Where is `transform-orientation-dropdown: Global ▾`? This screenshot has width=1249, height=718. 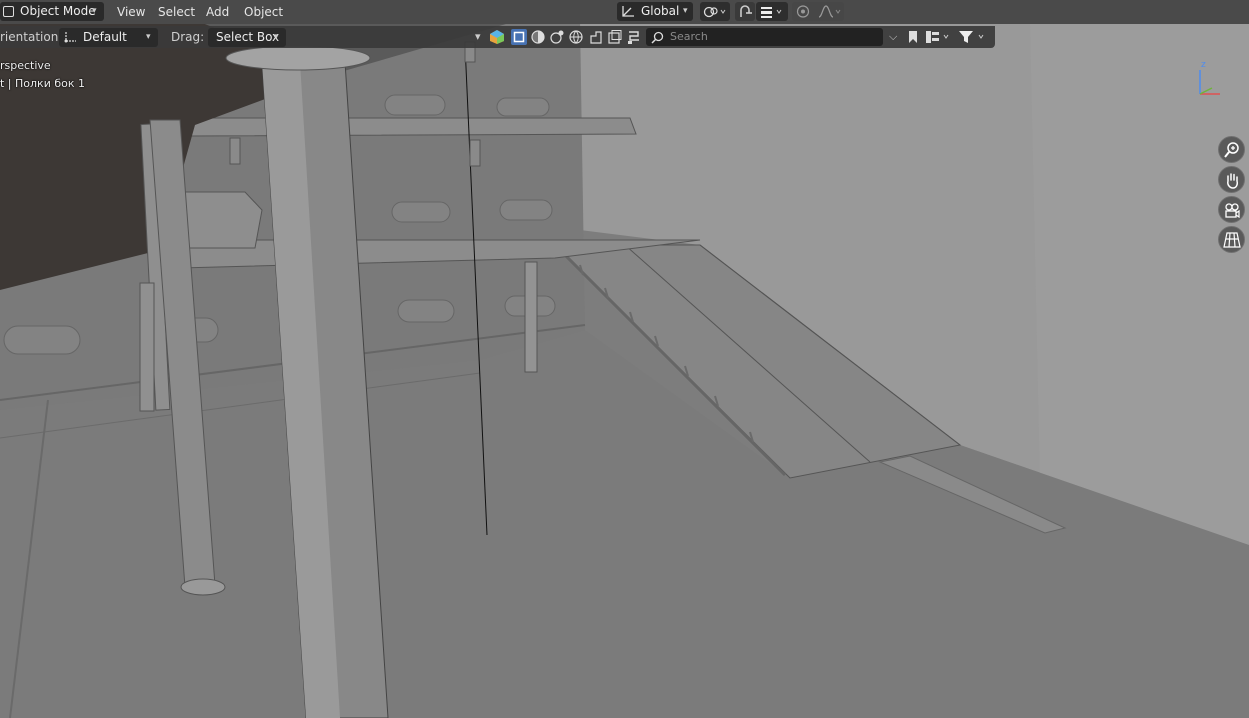
transform-orientation-dropdown: Global ▾ is located at coordinates (655, 11).